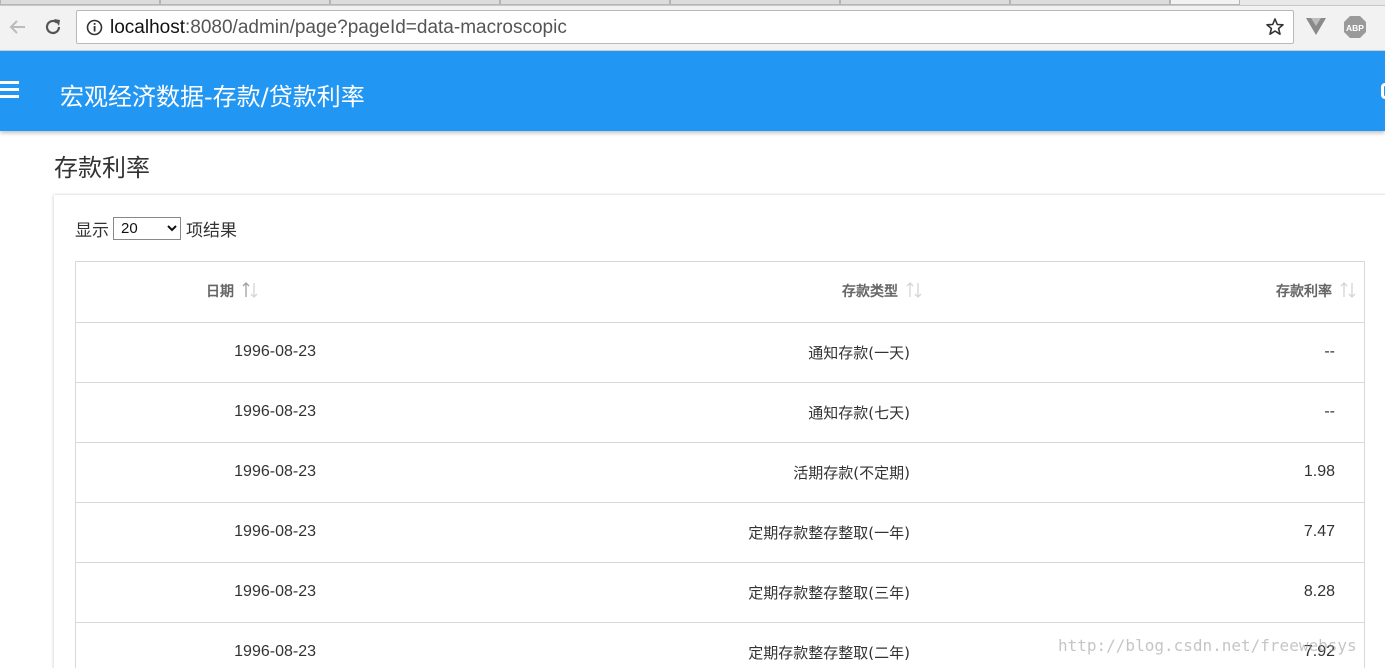 Image resolution: width=1385 pixels, height=668 pixels. I want to click on length-suffix-label: 项结果, so click(211, 231).